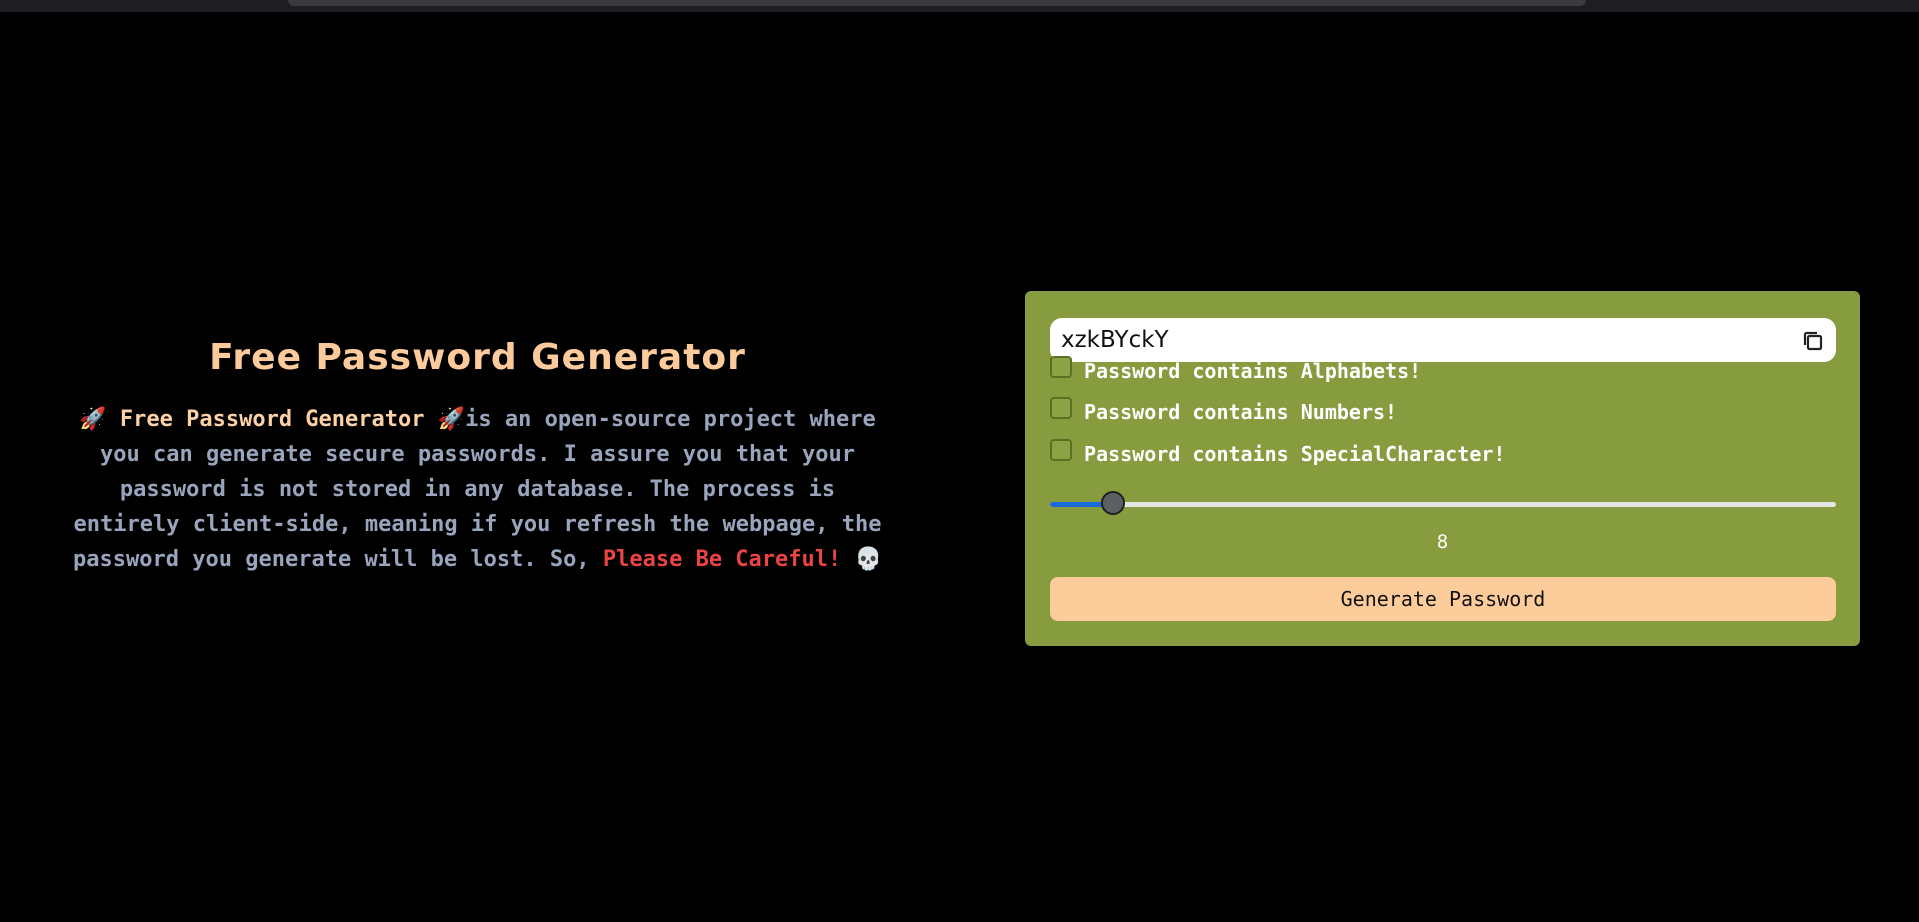 The width and height of the screenshot is (1919, 922). What do you see at coordinates (868, 559) in the screenshot?
I see `skull-icon: 💀` at bounding box center [868, 559].